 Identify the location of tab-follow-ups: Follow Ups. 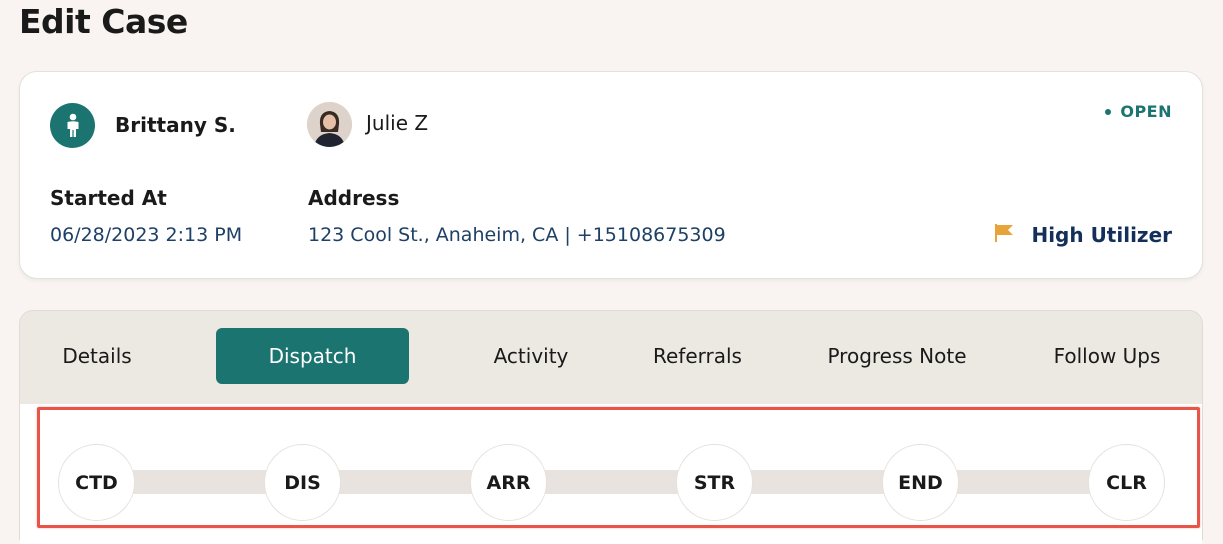
(1107, 356).